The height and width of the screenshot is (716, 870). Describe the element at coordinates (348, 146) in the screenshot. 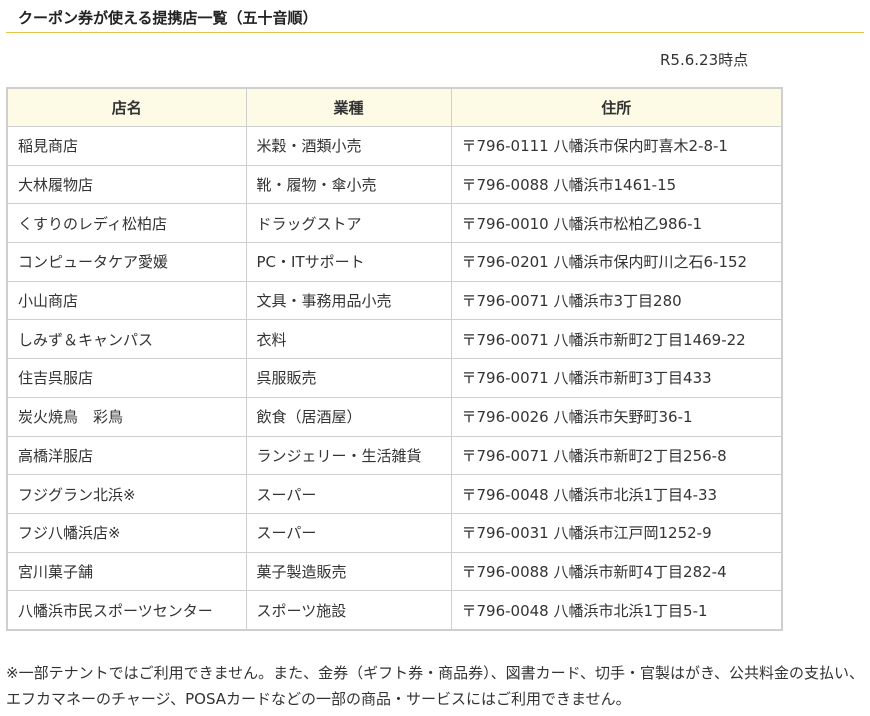

I see `business-type-cell: 米穀・酒類小売` at that location.